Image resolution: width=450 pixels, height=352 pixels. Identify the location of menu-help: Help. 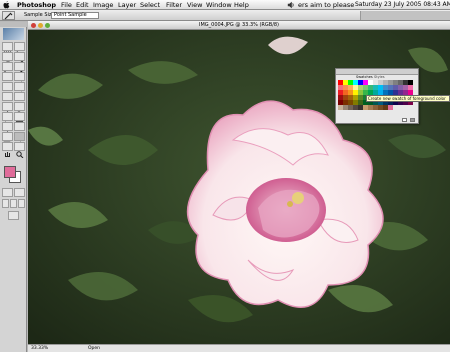
(241, 5).